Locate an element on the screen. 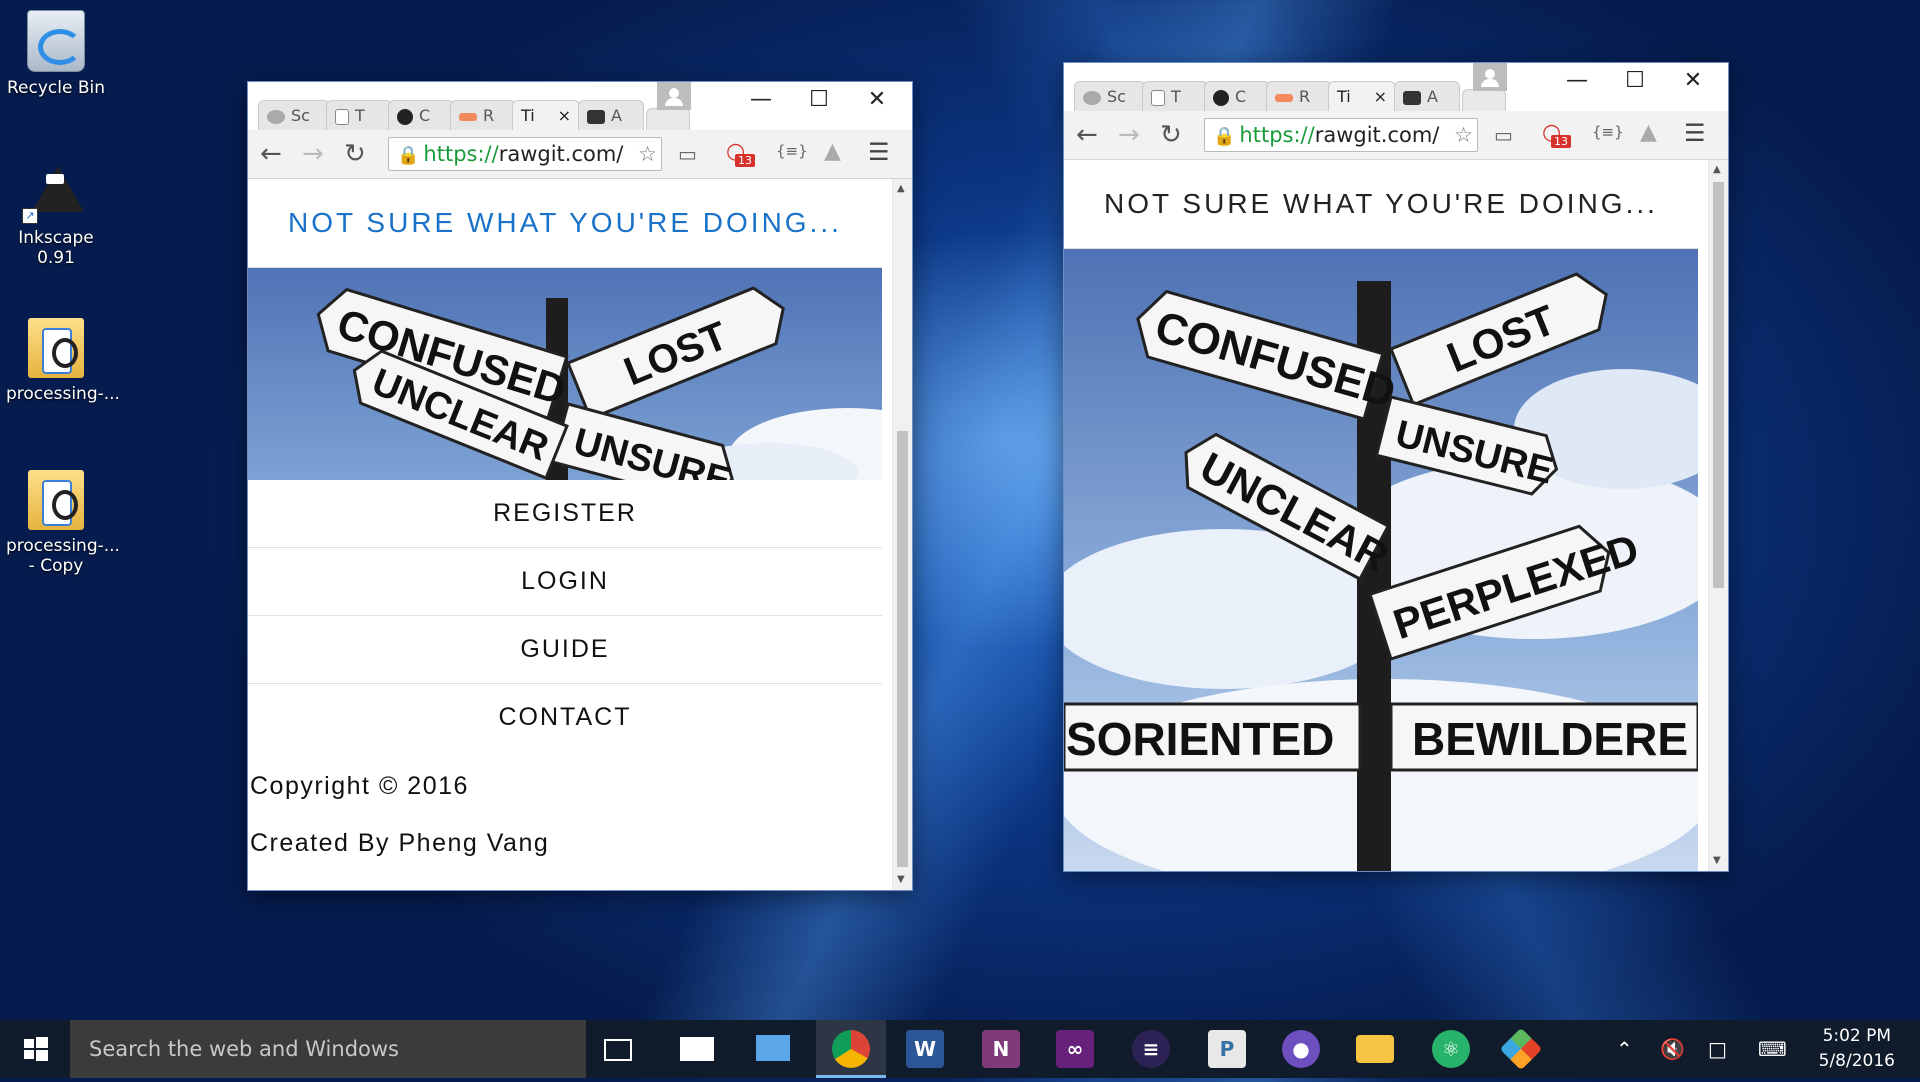 The width and height of the screenshot is (1920, 1082). volume-muted-icon: 🔇 is located at coordinates (1672, 1049).